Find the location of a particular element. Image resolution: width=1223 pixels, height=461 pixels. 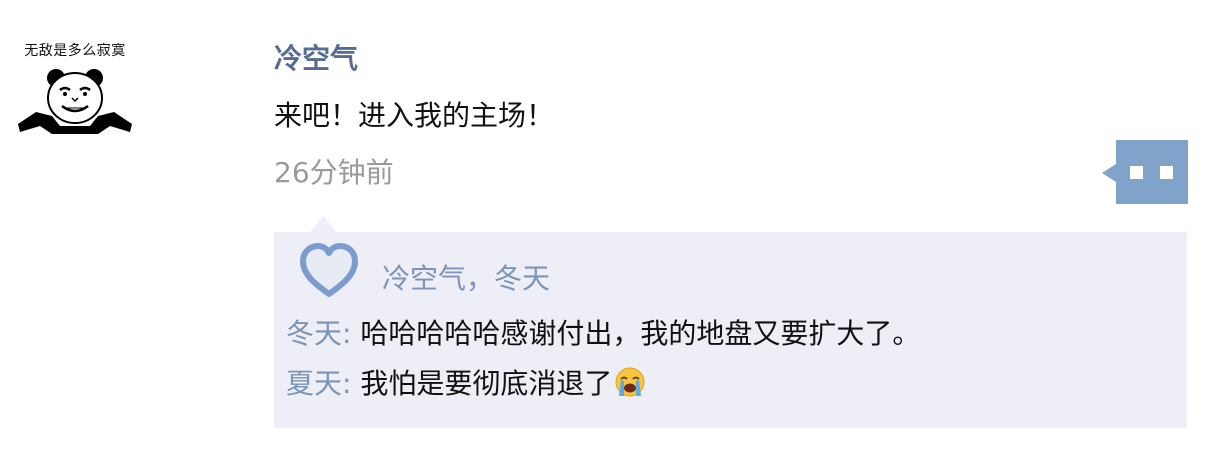

comment-author: 冬天 is located at coordinates (314, 333).